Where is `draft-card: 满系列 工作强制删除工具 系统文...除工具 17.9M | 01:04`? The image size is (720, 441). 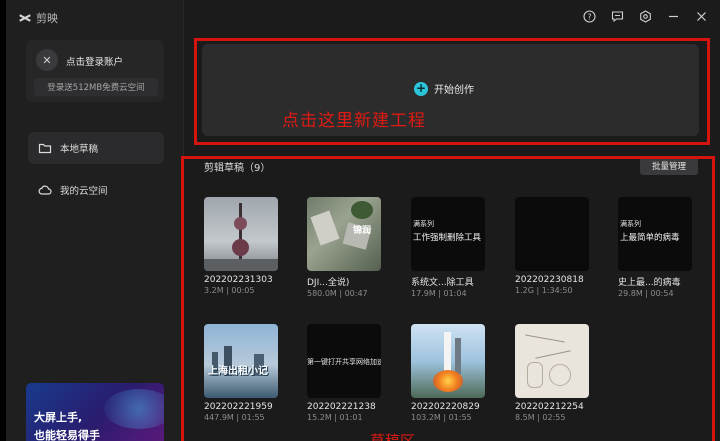 draft-card: 满系列 工作强制删除工具 系统文...除工具 17.9M | 01:04 is located at coordinates (448, 247).